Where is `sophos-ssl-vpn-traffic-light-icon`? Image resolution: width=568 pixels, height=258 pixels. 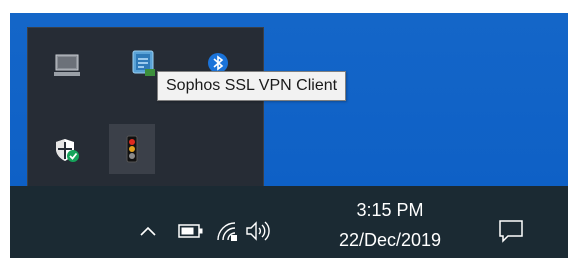 sophos-ssl-vpn-traffic-light-icon is located at coordinates (132, 149).